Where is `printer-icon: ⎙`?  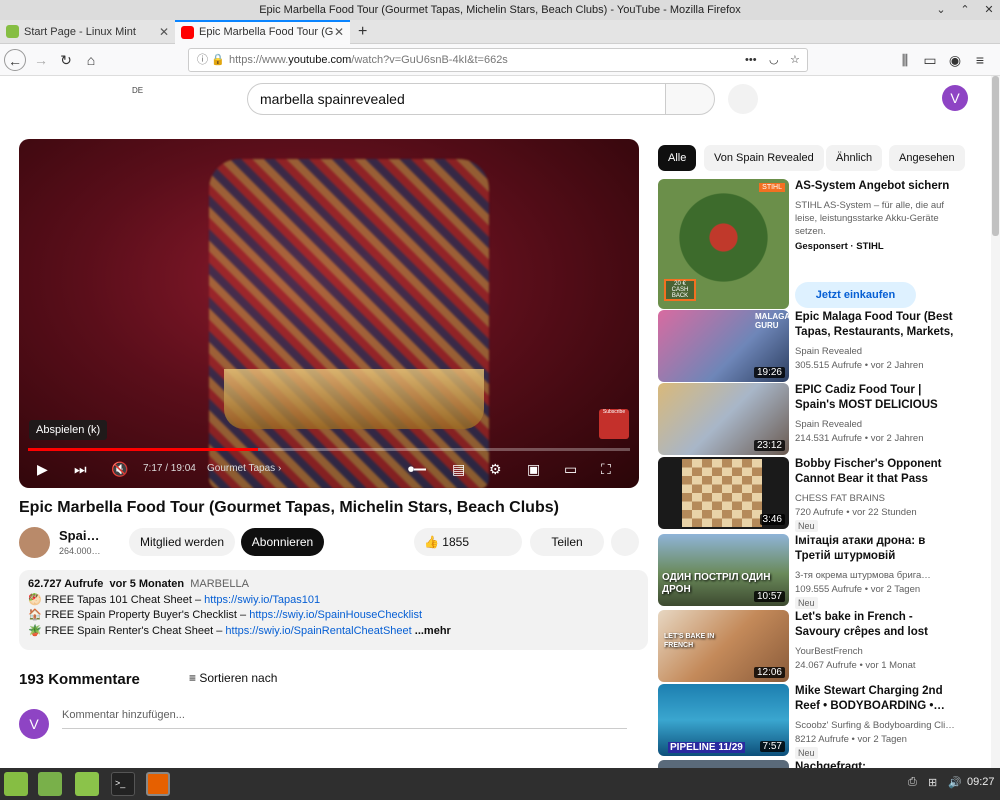 printer-icon: ⎙ is located at coordinates (912, 782).